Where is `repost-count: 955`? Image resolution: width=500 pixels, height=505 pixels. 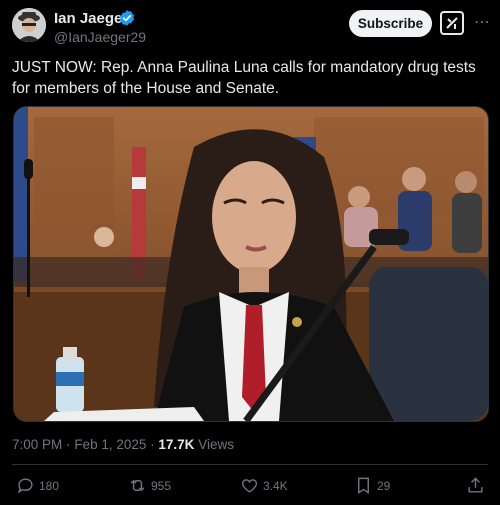 repost-count: 955 is located at coordinates (161, 485).